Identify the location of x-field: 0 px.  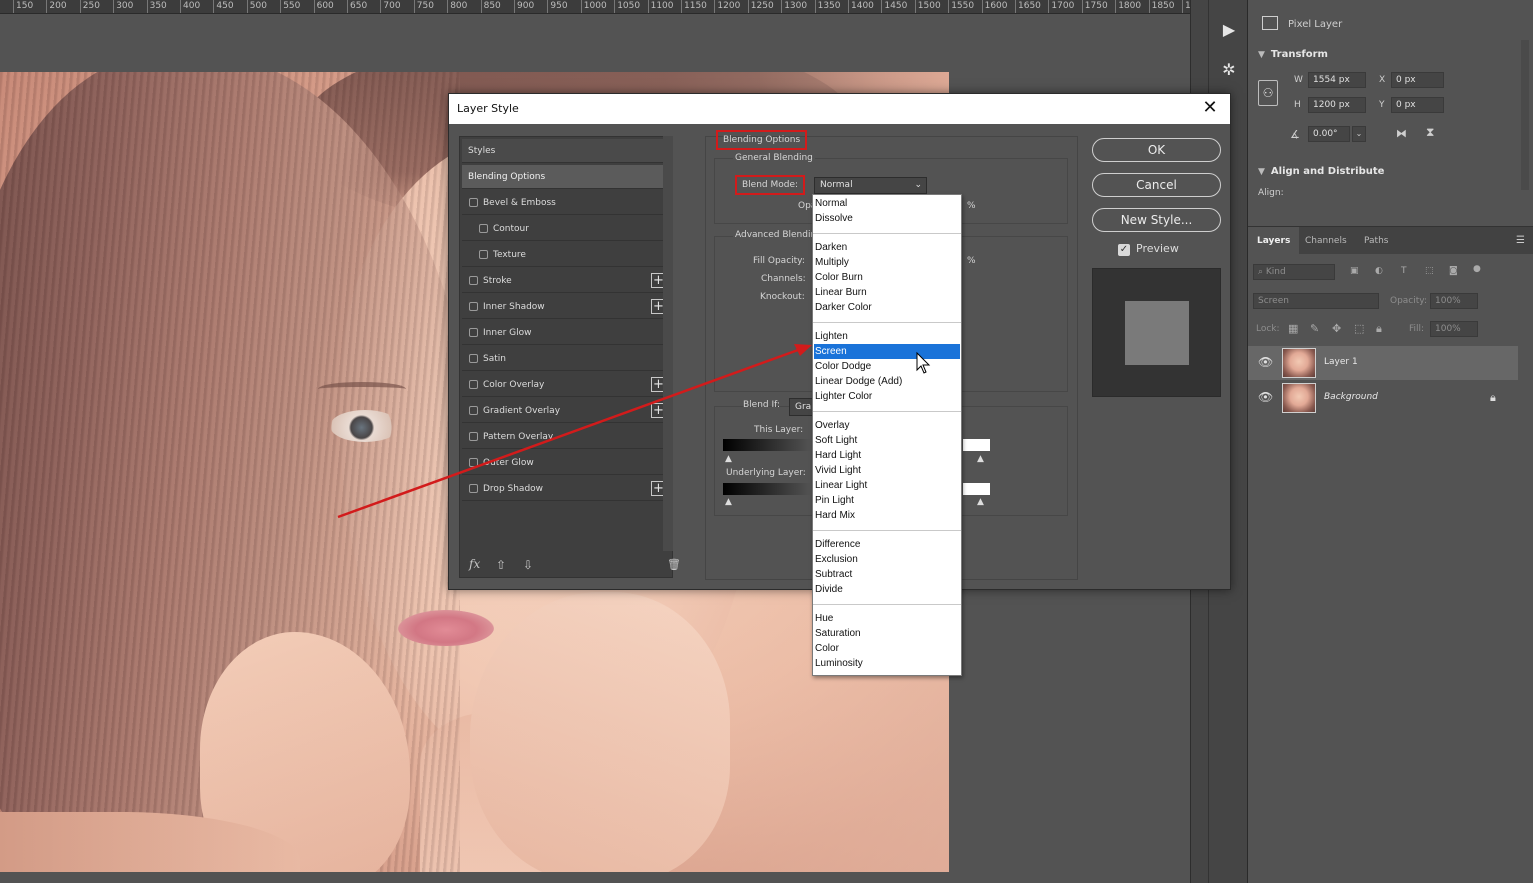
(1417, 80).